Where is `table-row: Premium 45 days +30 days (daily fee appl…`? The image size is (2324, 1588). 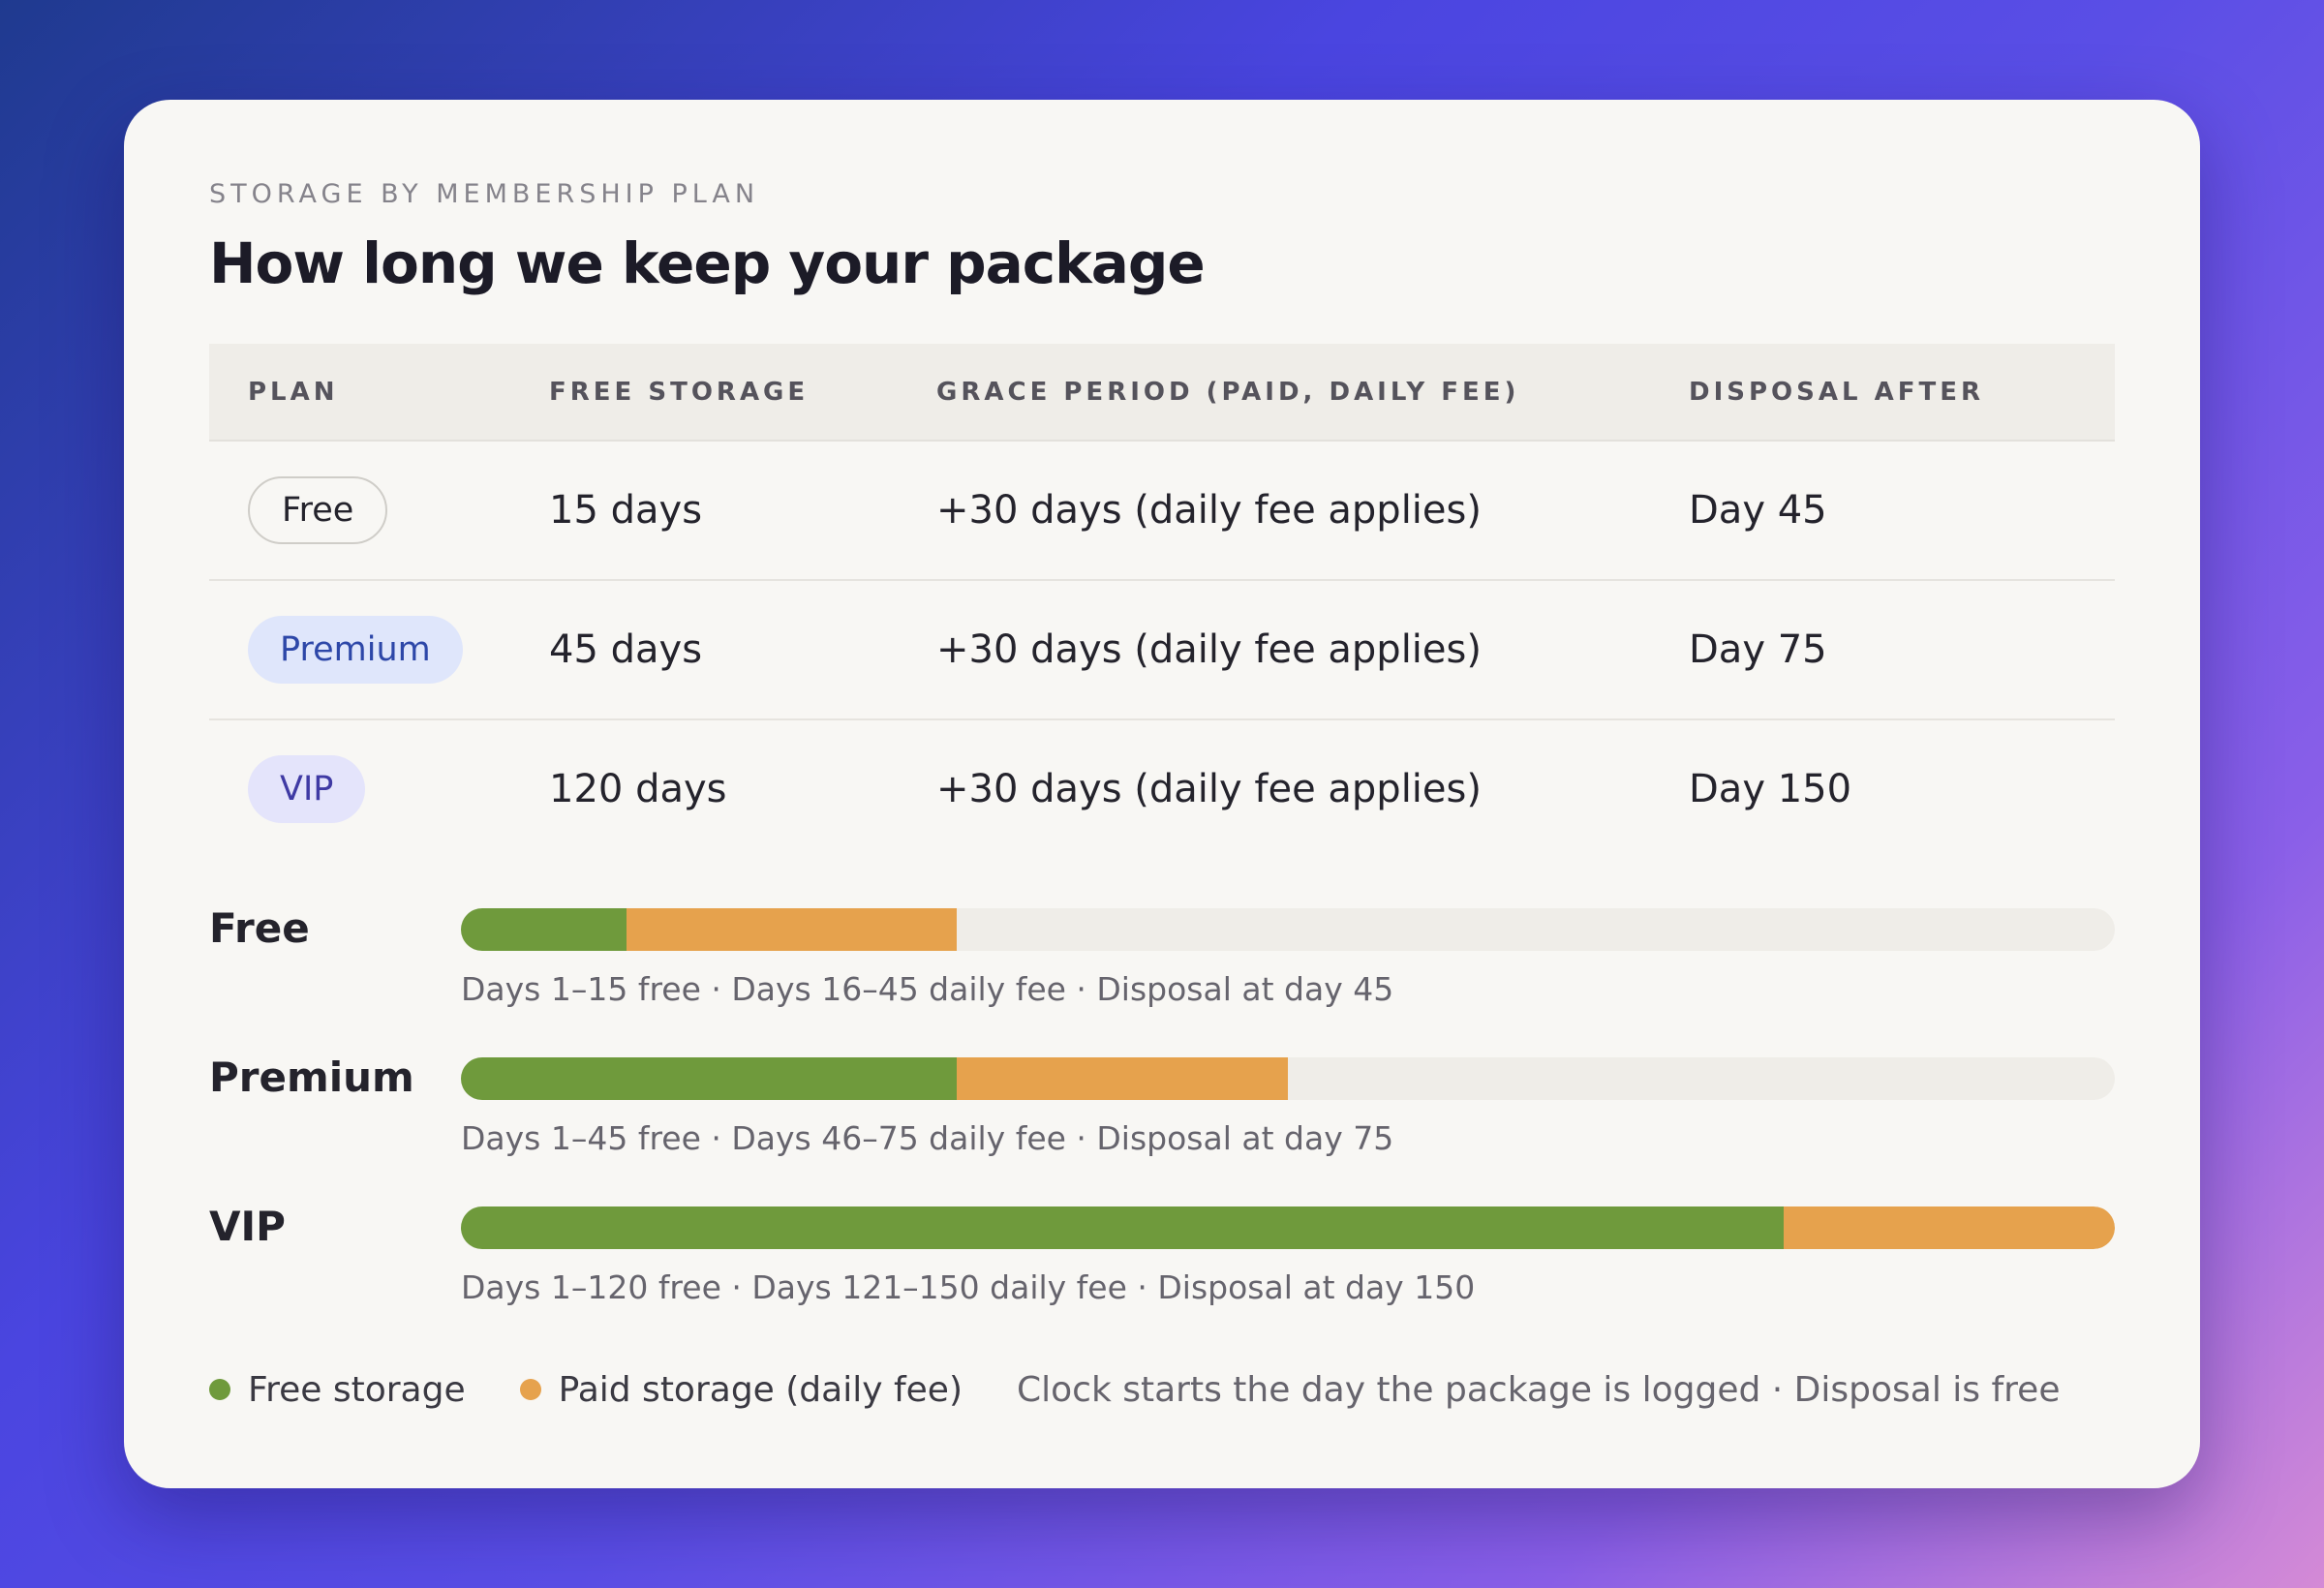
table-row: Premium 45 days +30 days (daily fee appl… is located at coordinates (1162, 650).